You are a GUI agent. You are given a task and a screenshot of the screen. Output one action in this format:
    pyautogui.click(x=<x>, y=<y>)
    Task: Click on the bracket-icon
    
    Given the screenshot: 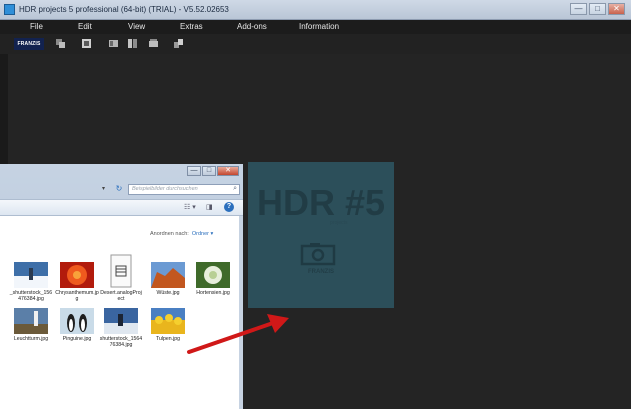 What is the action you would take?
    pyautogui.click(x=113, y=43)
    